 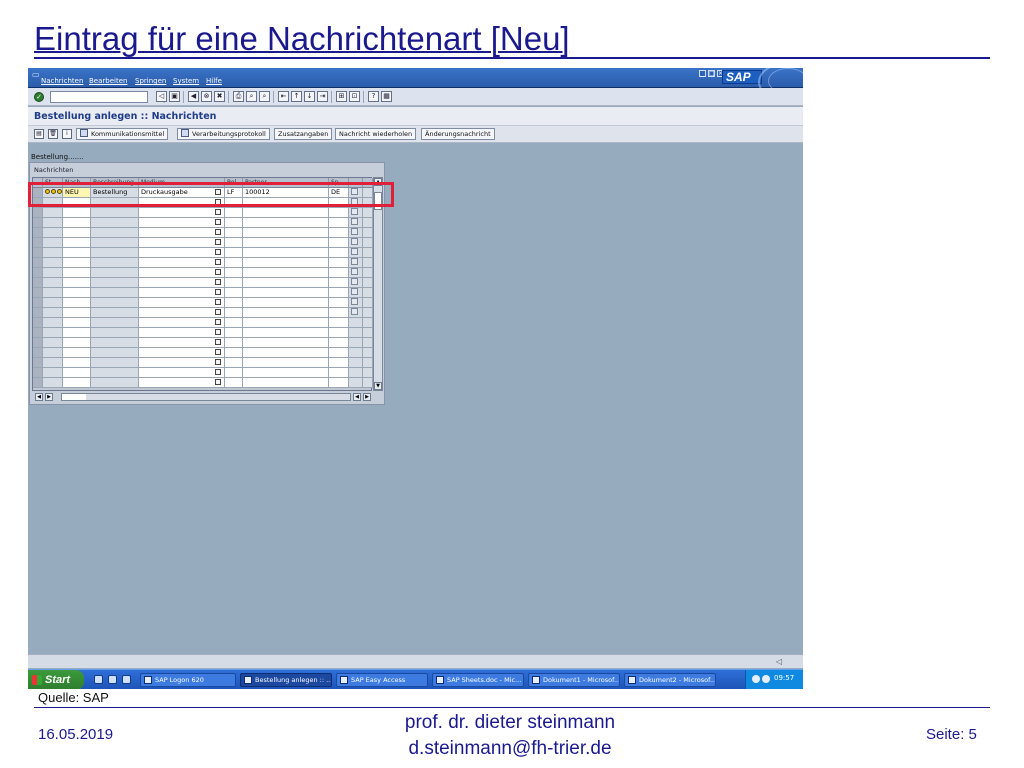 What do you see at coordinates (112, 679) in the screenshot?
I see `quicklaunch-browser-icon` at bounding box center [112, 679].